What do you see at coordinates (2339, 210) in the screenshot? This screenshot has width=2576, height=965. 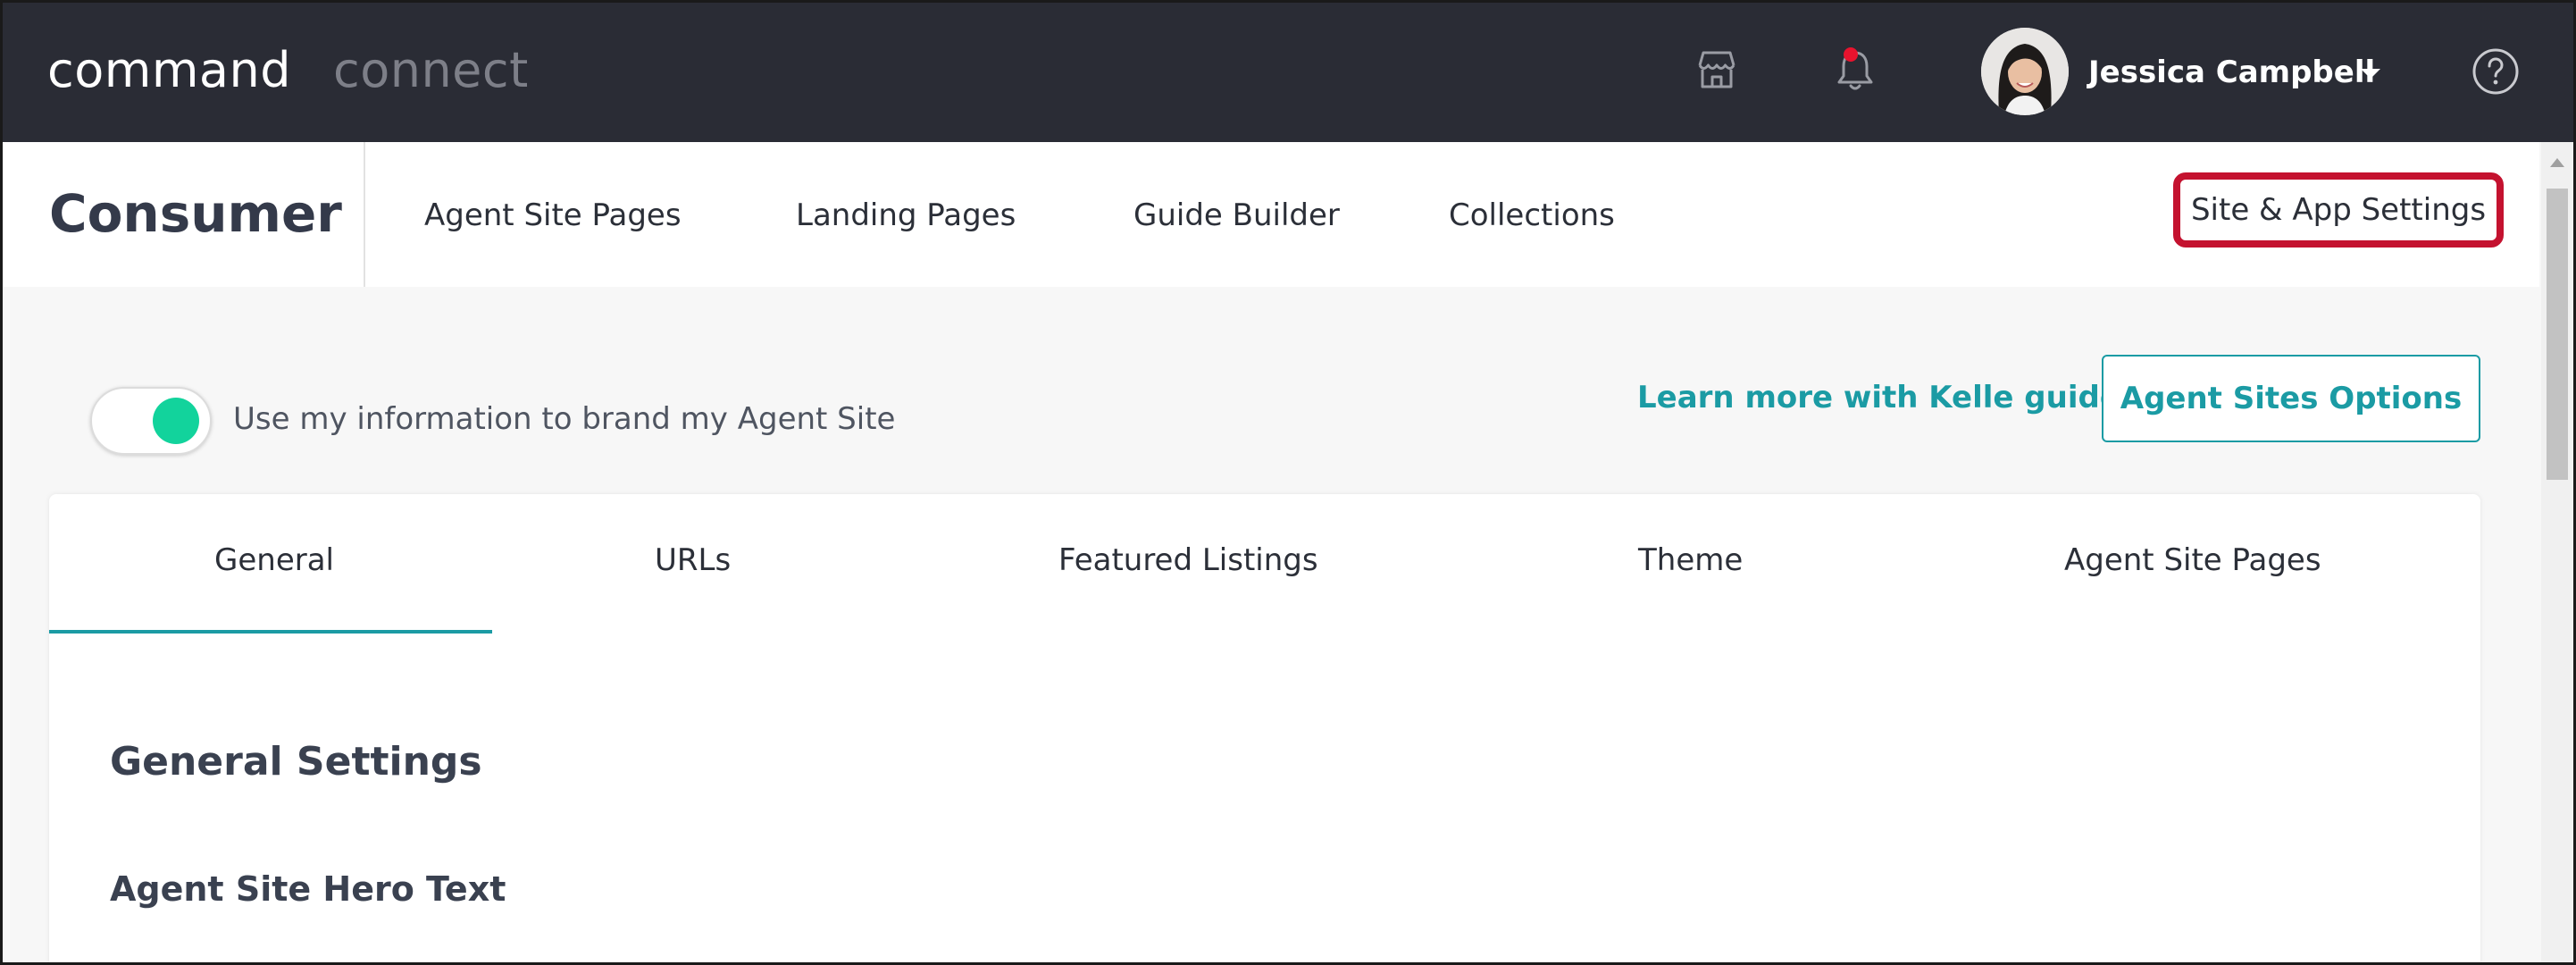 I see `site-app-settings-button: Site & App Settings` at bounding box center [2339, 210].